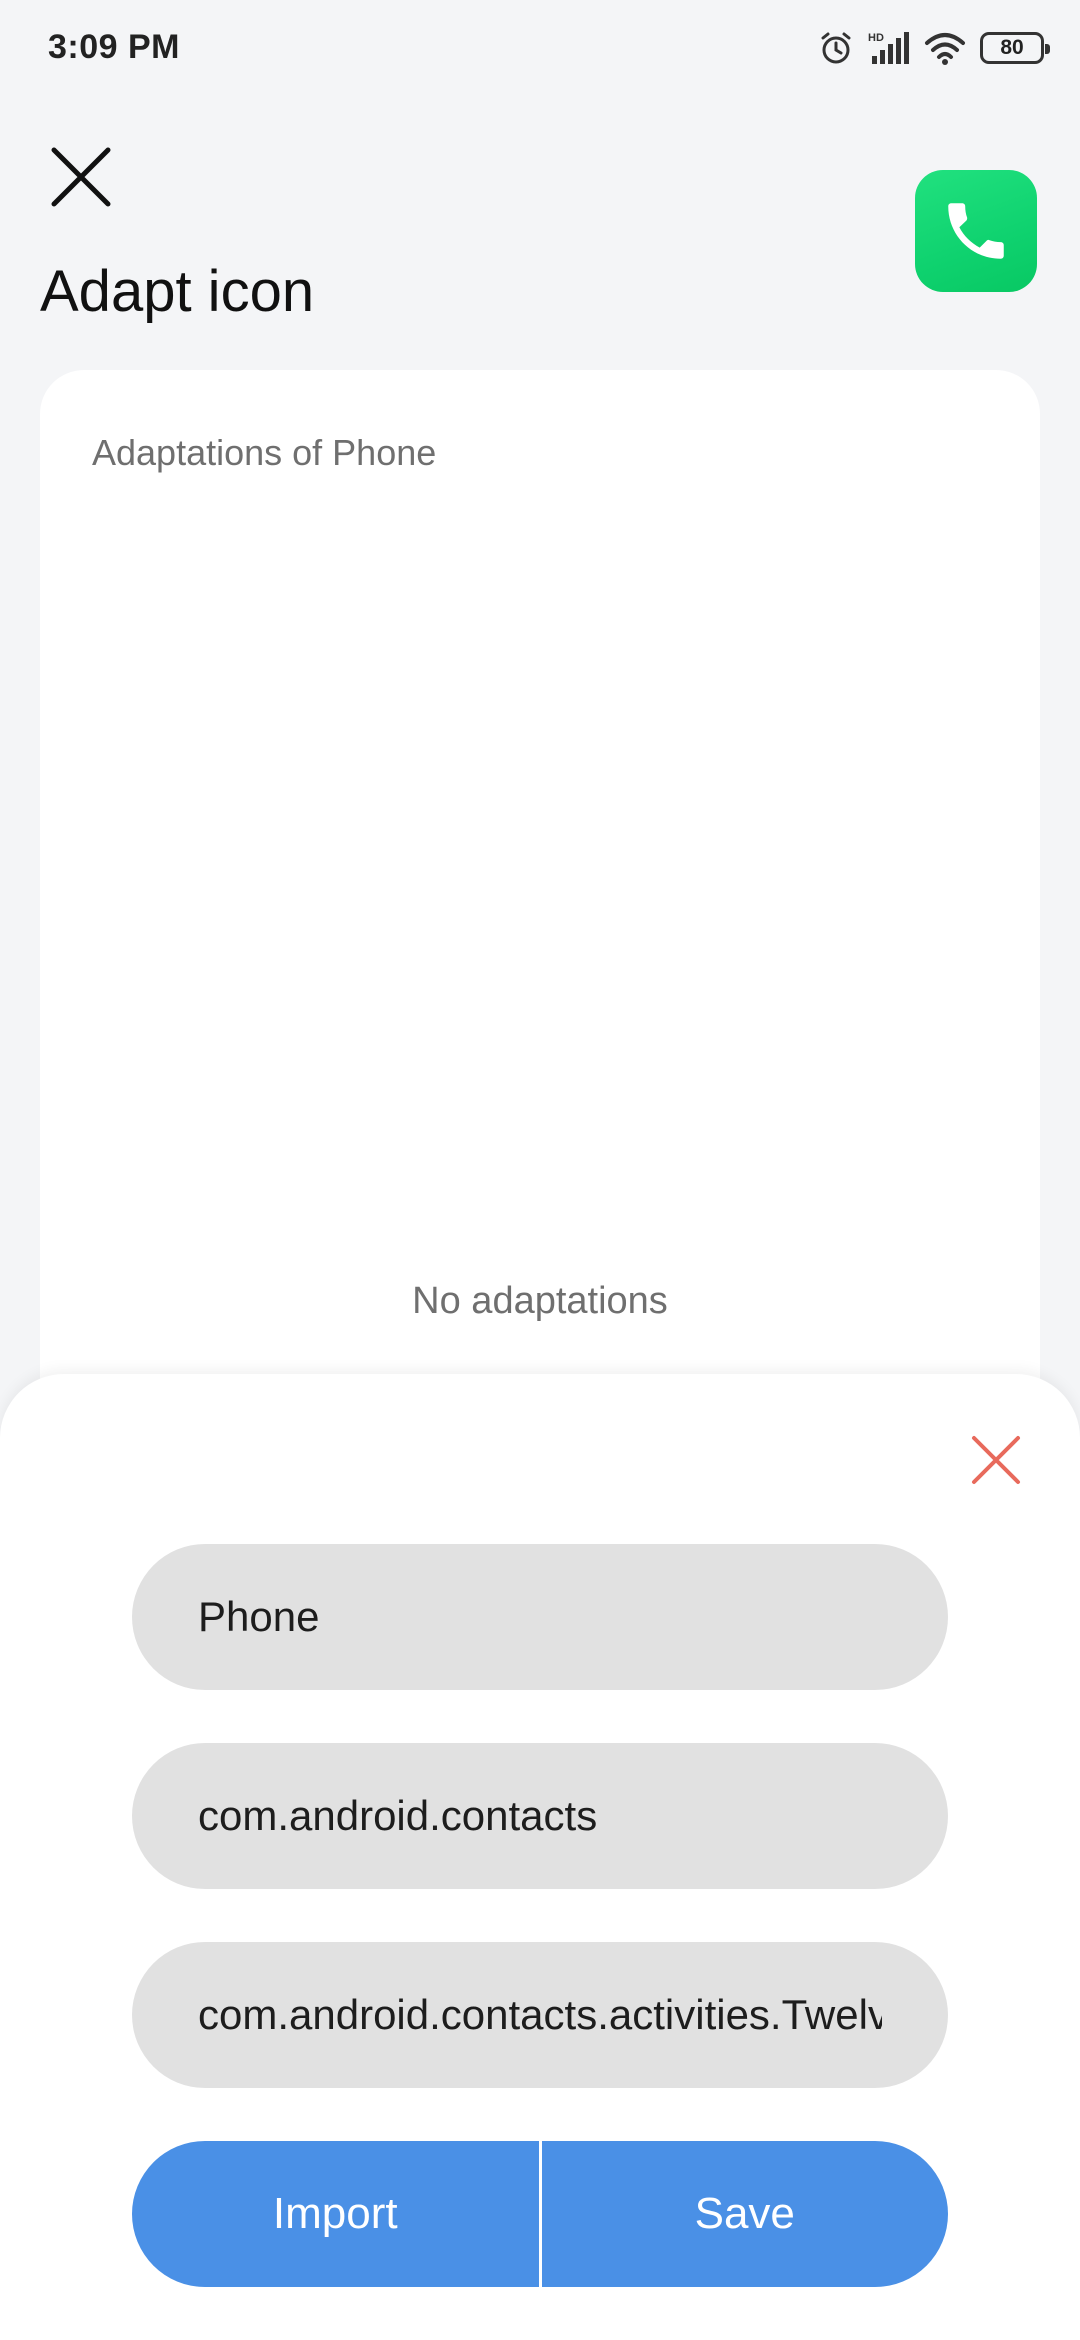 This screenshot has height=2340, width=1080. Describe the element at coordinates (876, 38) in the screenshot. I see `network-type-label: HD` at that location.